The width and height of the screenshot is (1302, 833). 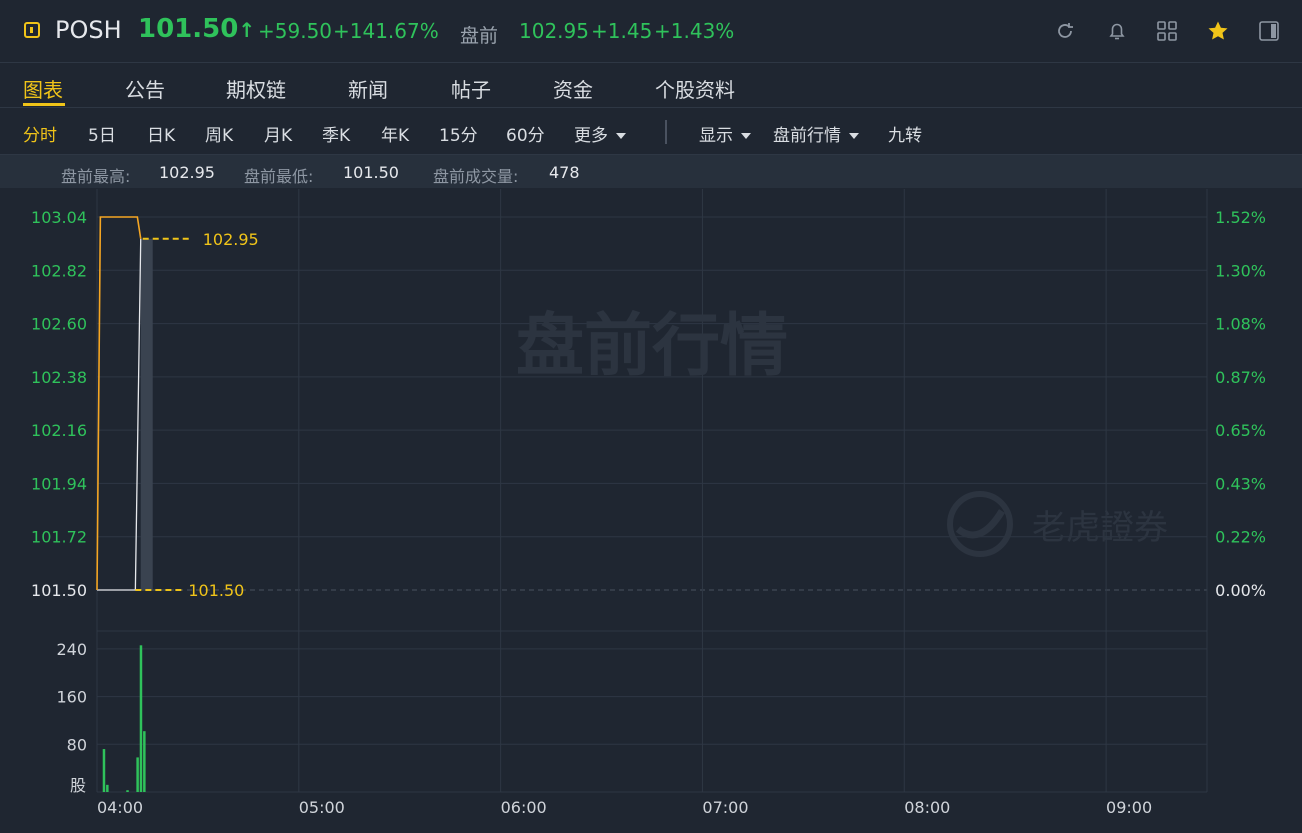 I want to click on panel-icon, so click(x=1269, y=31).